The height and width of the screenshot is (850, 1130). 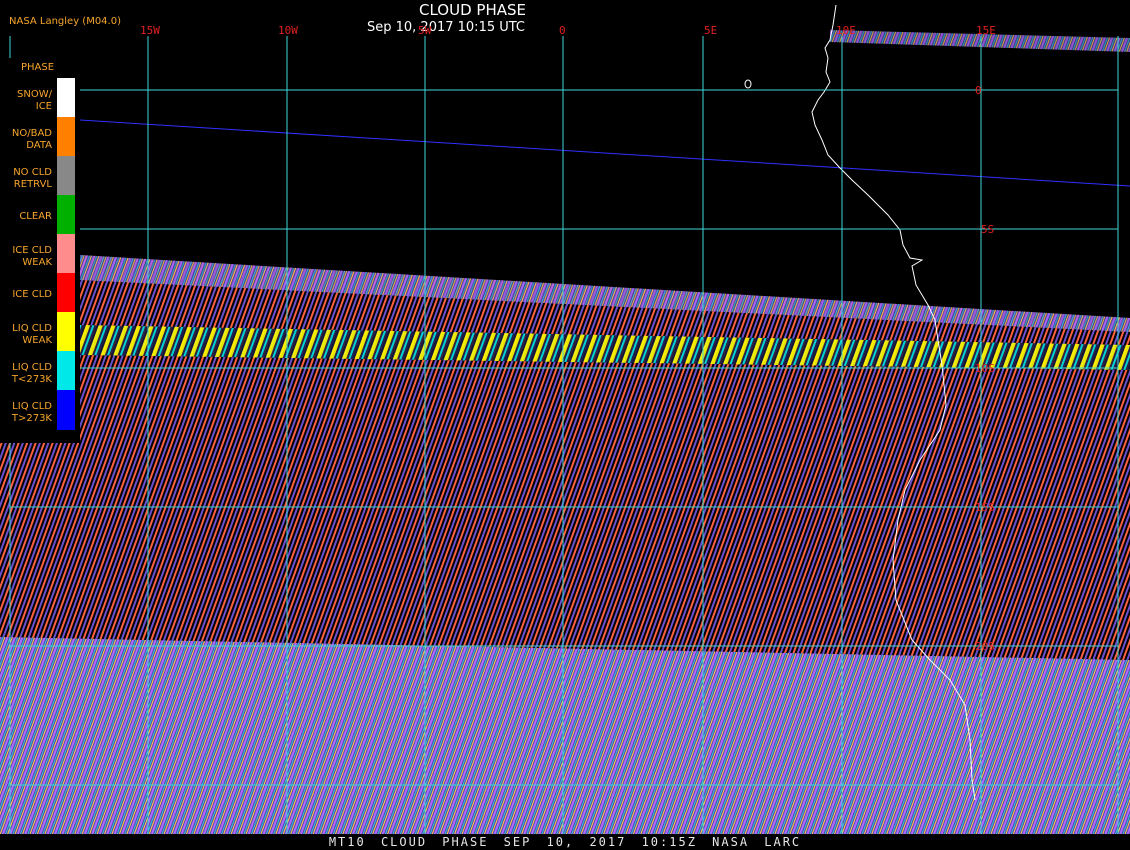 I want to click on legend-label-liq-cld-cold: LIQ CLD T<273K, so click(x=31, y=373).